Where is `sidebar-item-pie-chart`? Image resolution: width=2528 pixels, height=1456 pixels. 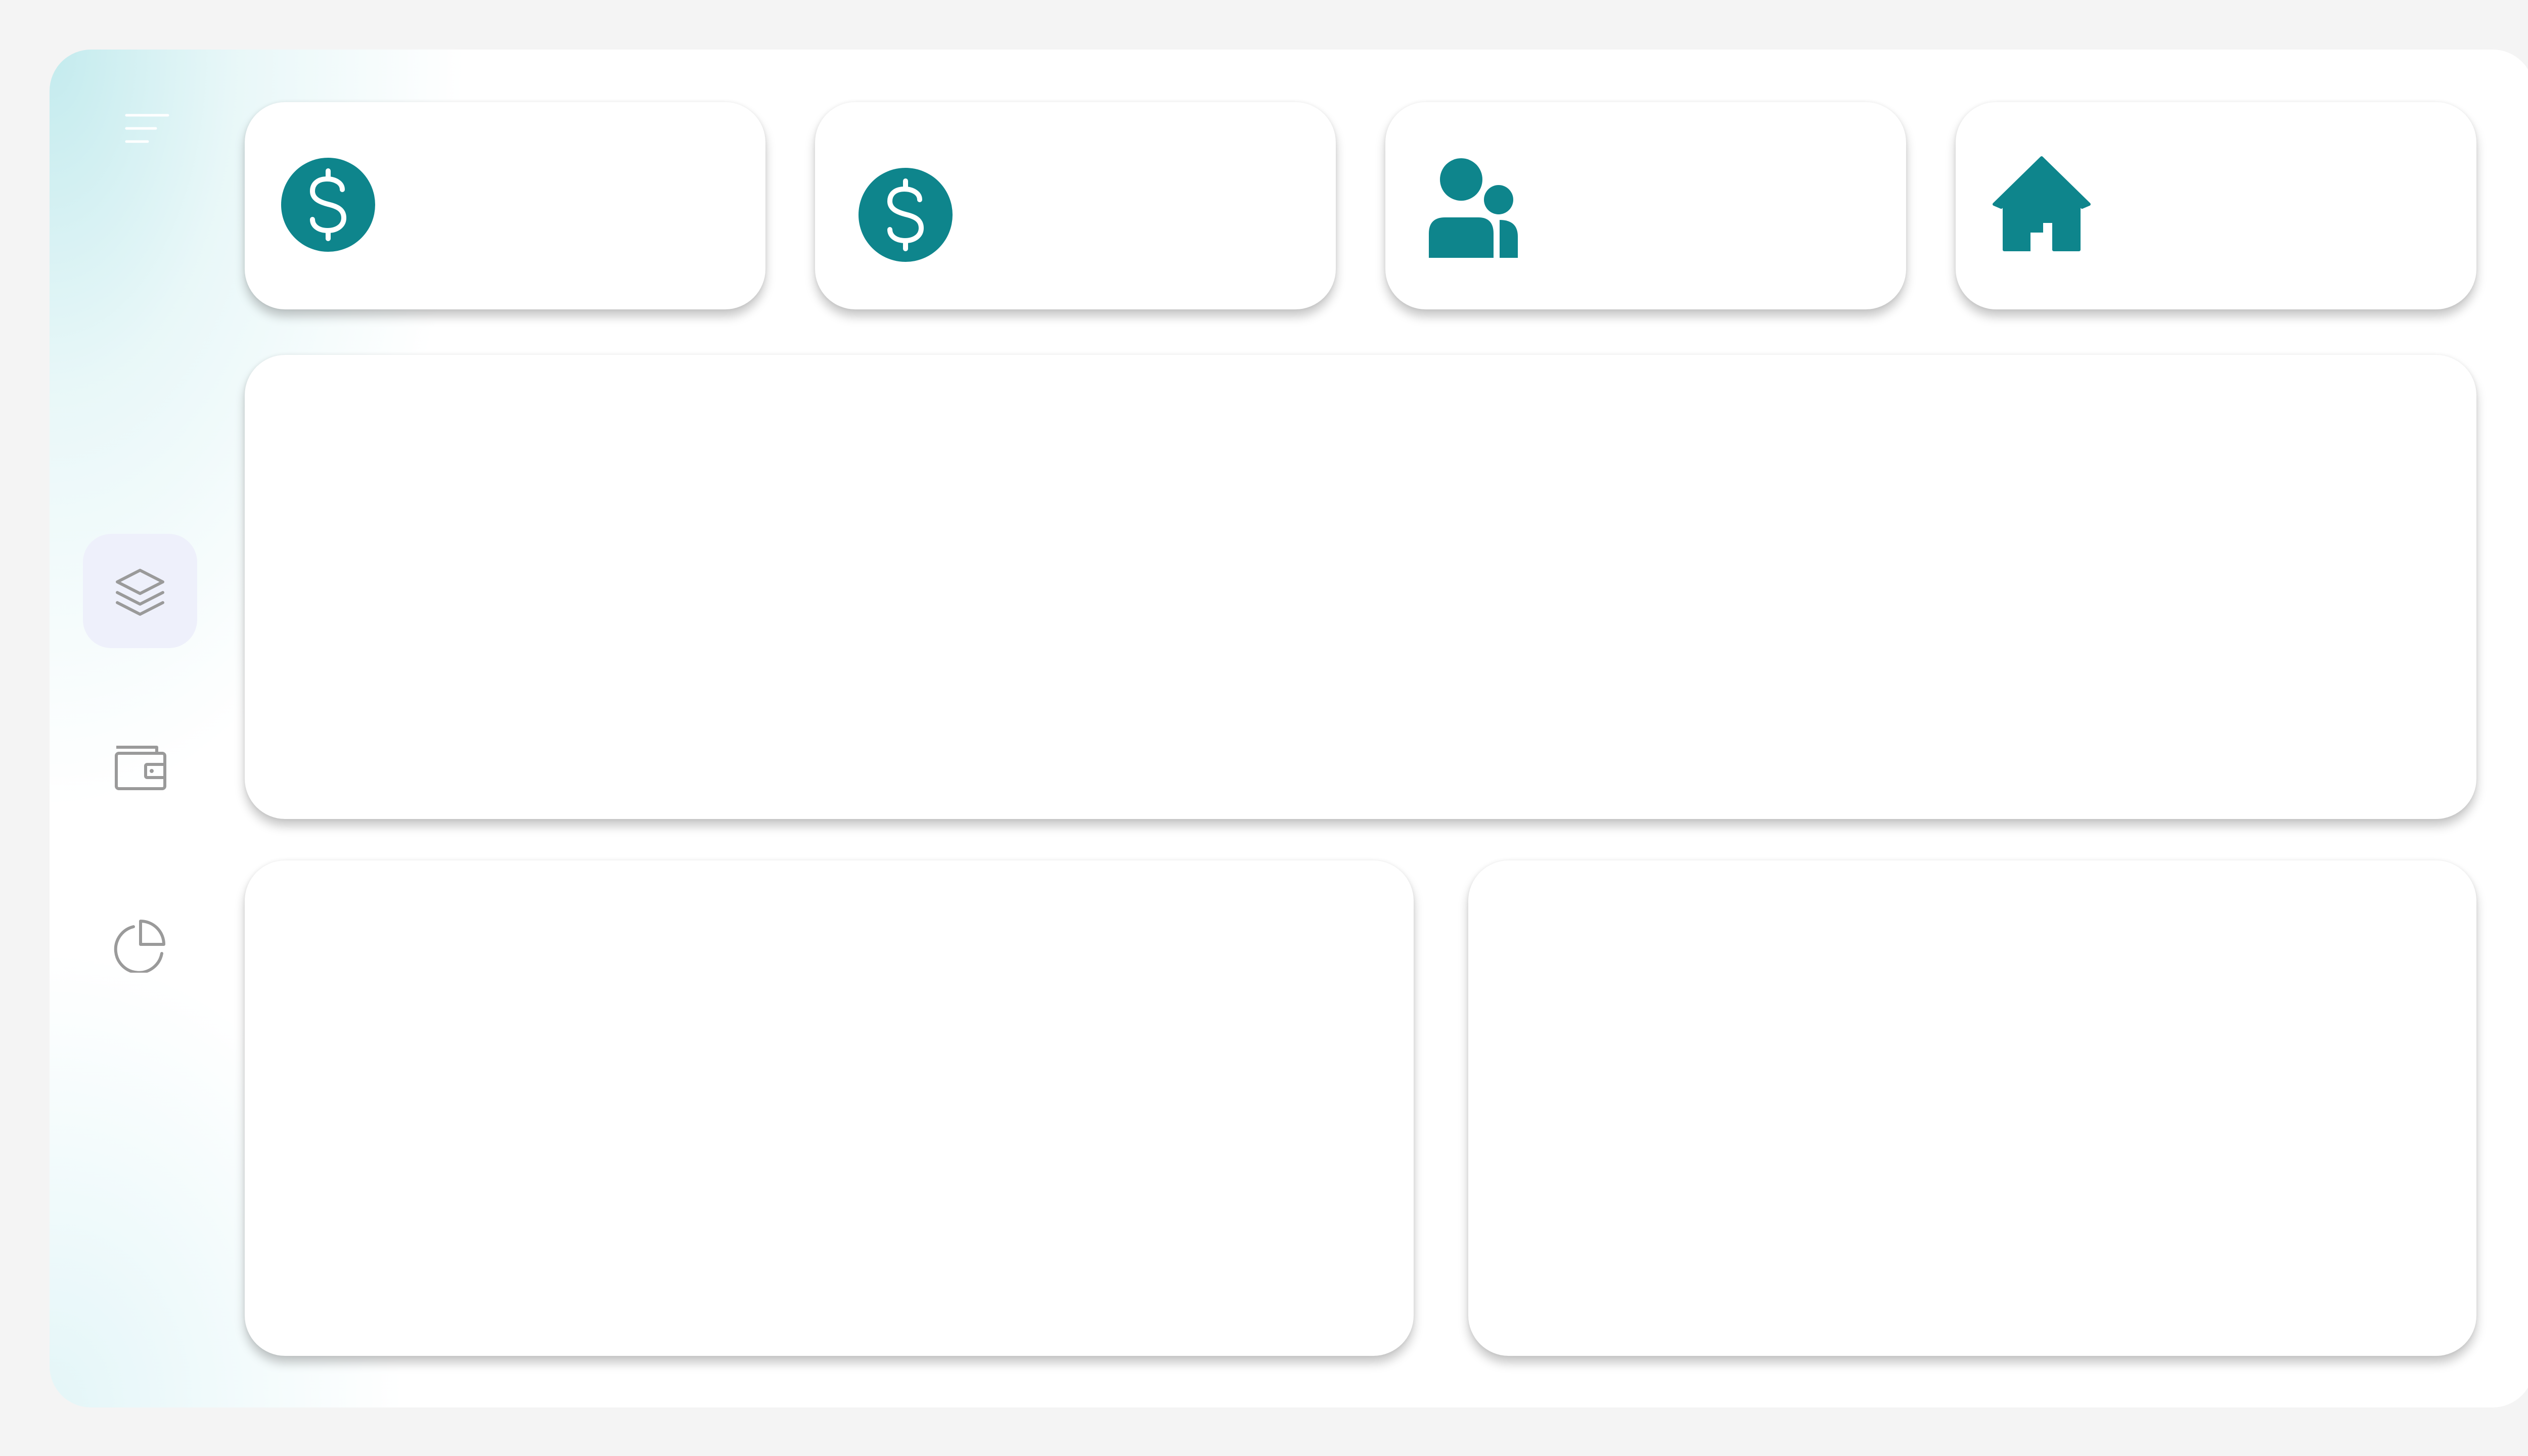
sidebar-item-pie-chart is located at coordinates (140, 945).